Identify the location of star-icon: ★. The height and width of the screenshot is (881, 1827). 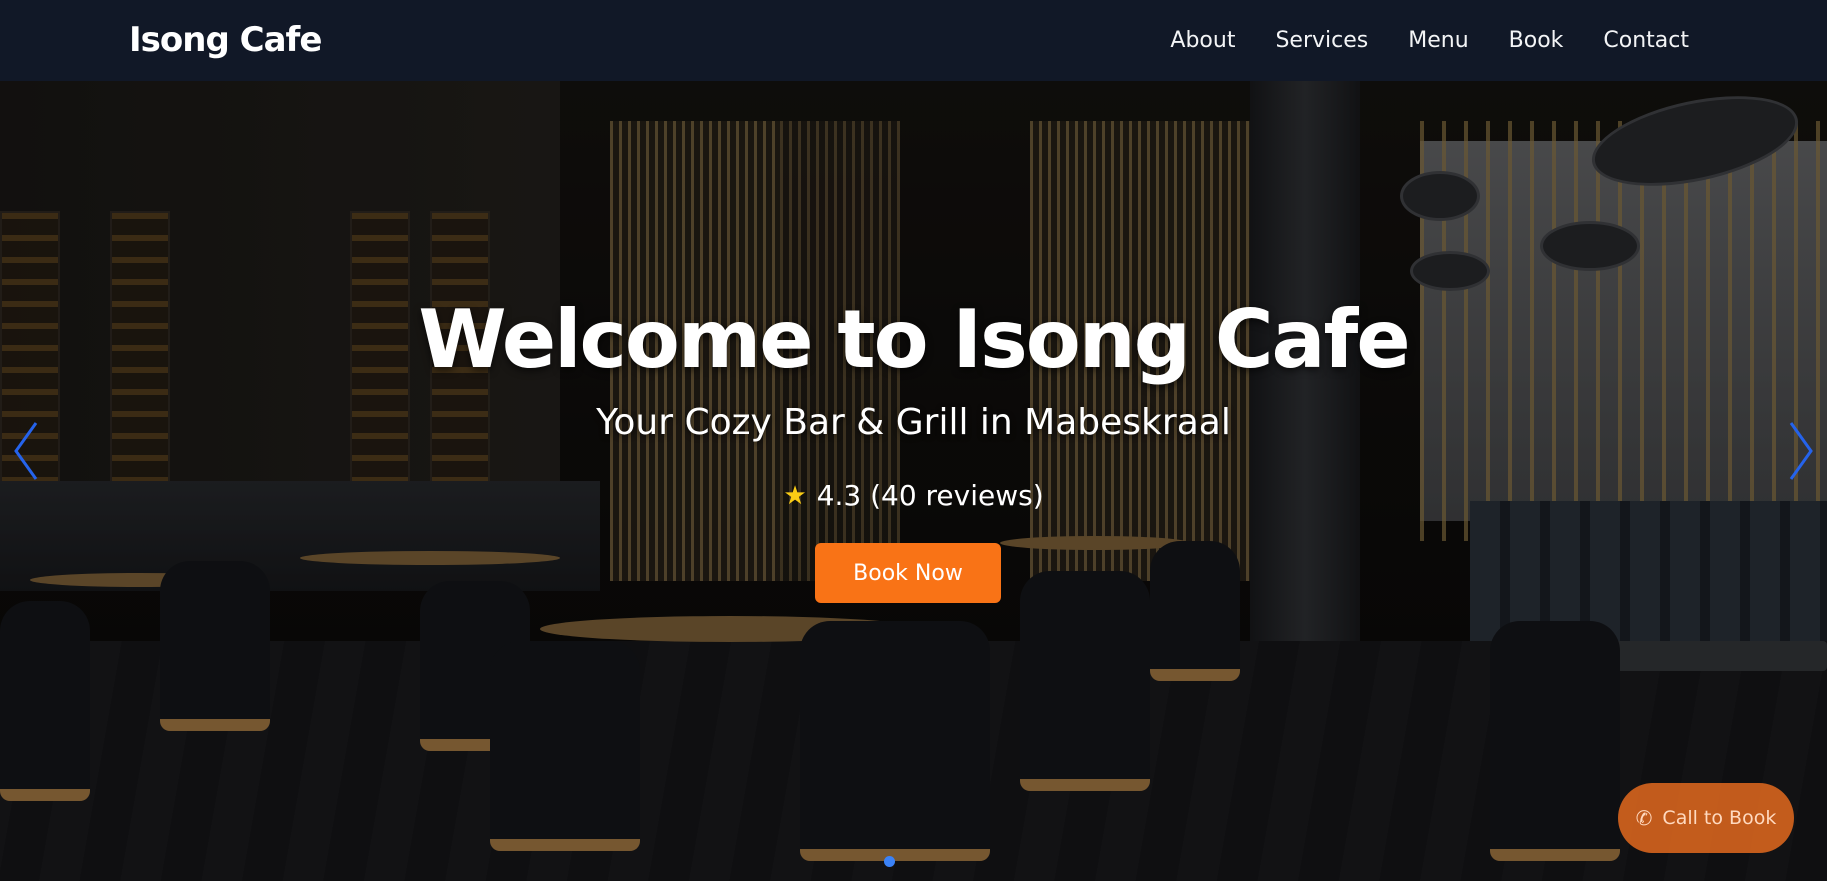
(795, 495).